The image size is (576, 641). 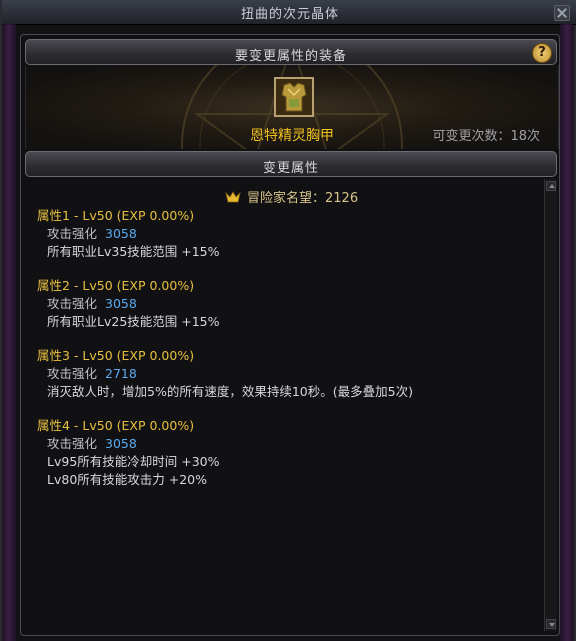 What do you see at coordinates (294, 97) in the screenshot?
I see `chest-armor-icon` at bounding box center [294, 97].